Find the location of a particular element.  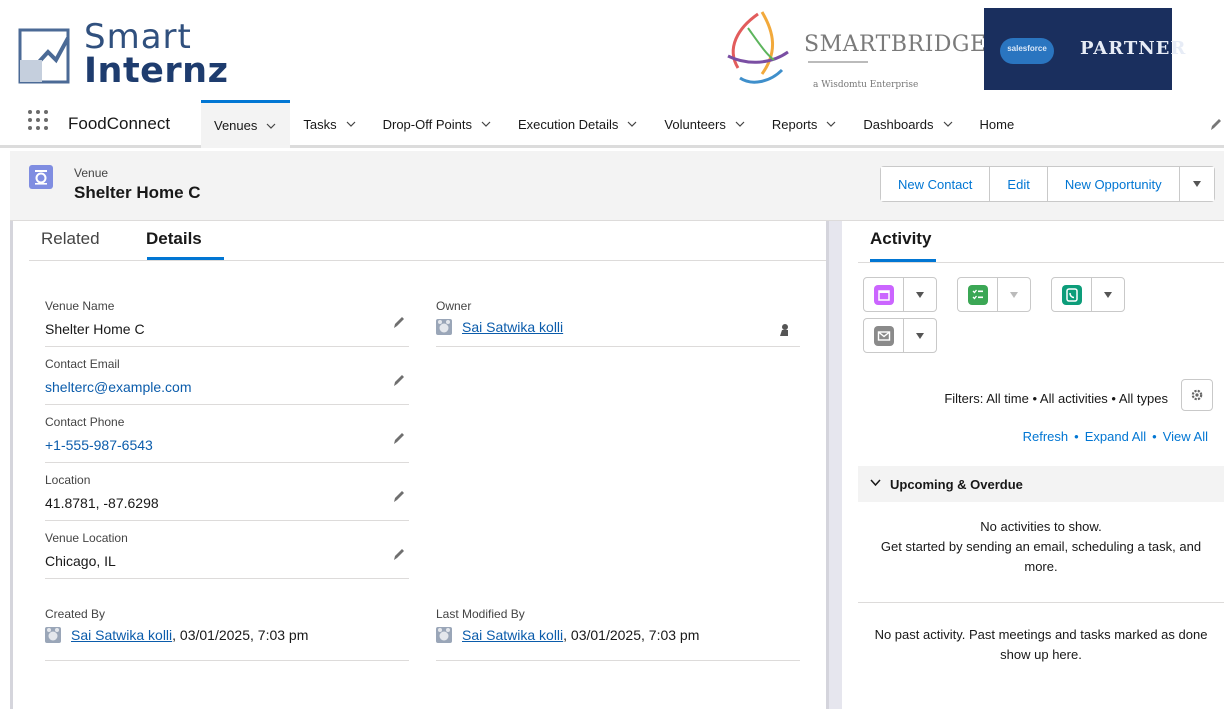

refresh-link: Refresh is located at coordinates (1046, 436).